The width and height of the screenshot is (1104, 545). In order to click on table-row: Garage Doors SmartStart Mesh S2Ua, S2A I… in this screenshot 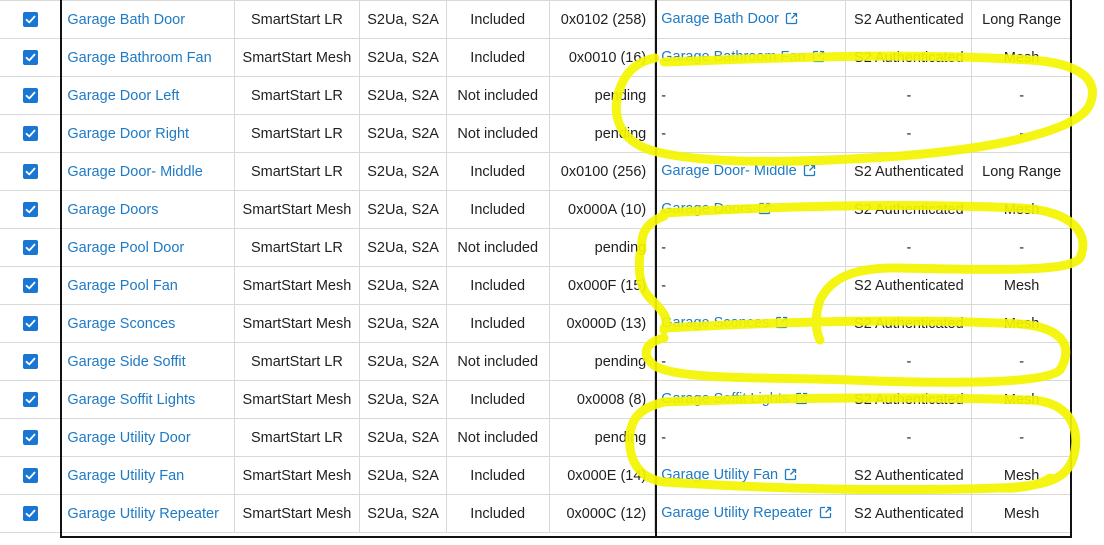, I will do `click(536, 209)`.